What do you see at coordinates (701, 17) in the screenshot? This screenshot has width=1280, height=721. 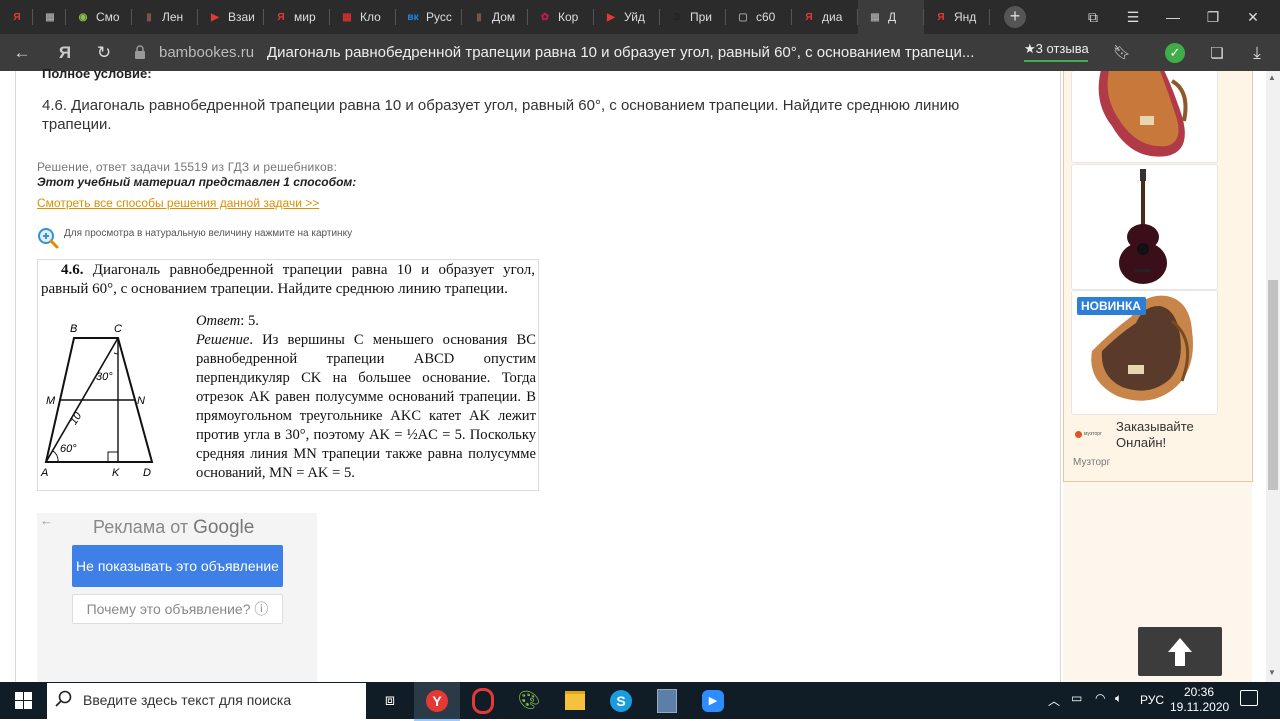 I see `tab-label: При` at bounding box center [701, 17].